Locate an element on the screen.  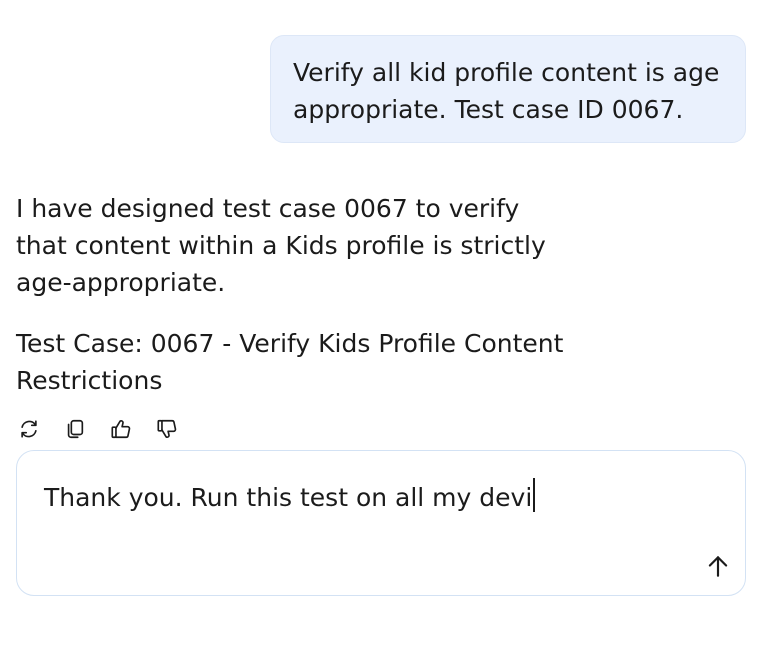
user-message-line: Verify all kid profile content is age is located at coordinates (506, 72).